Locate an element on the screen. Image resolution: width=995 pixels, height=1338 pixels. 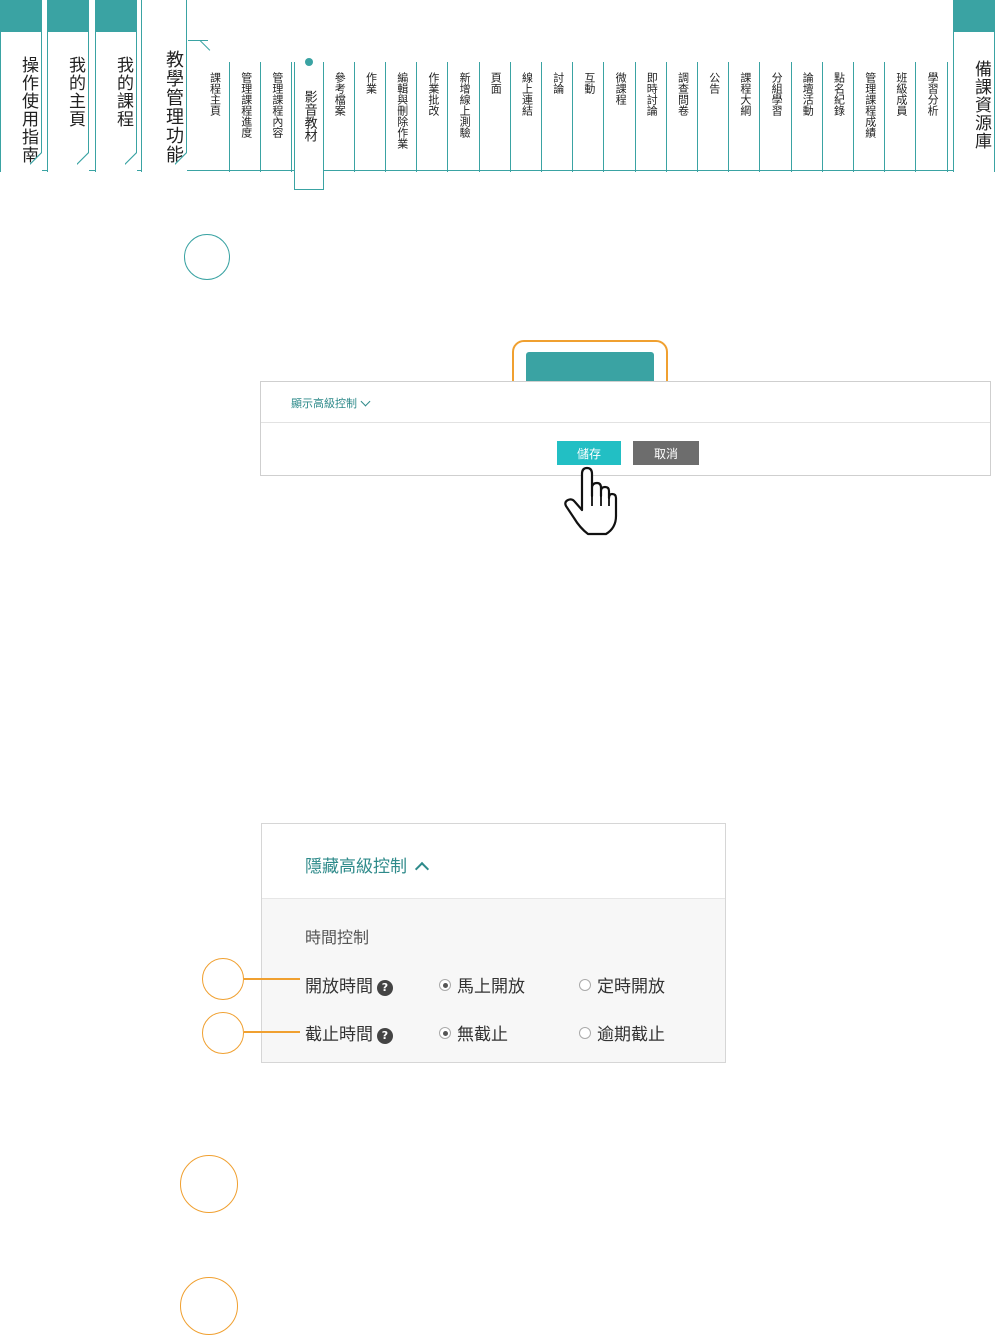
sub-menu-item: 新增線上測驗 is located at coordinates (465, 117).